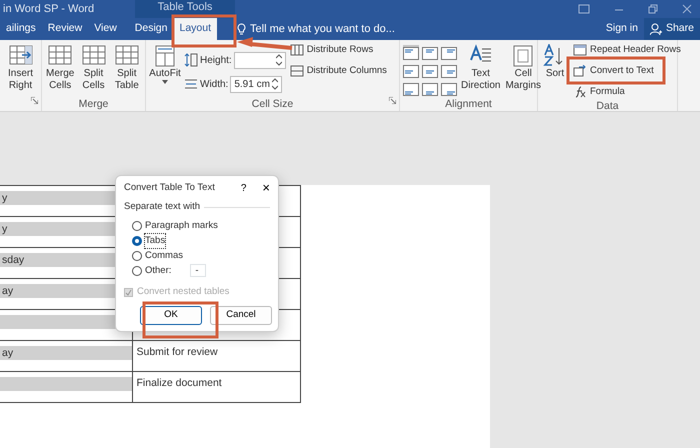 The image size is (700, 448). What do you see at coordinates (177, 352) in the screenshot?
I see `table-cell-text: Submit for review` at bounding box center [177, 352].